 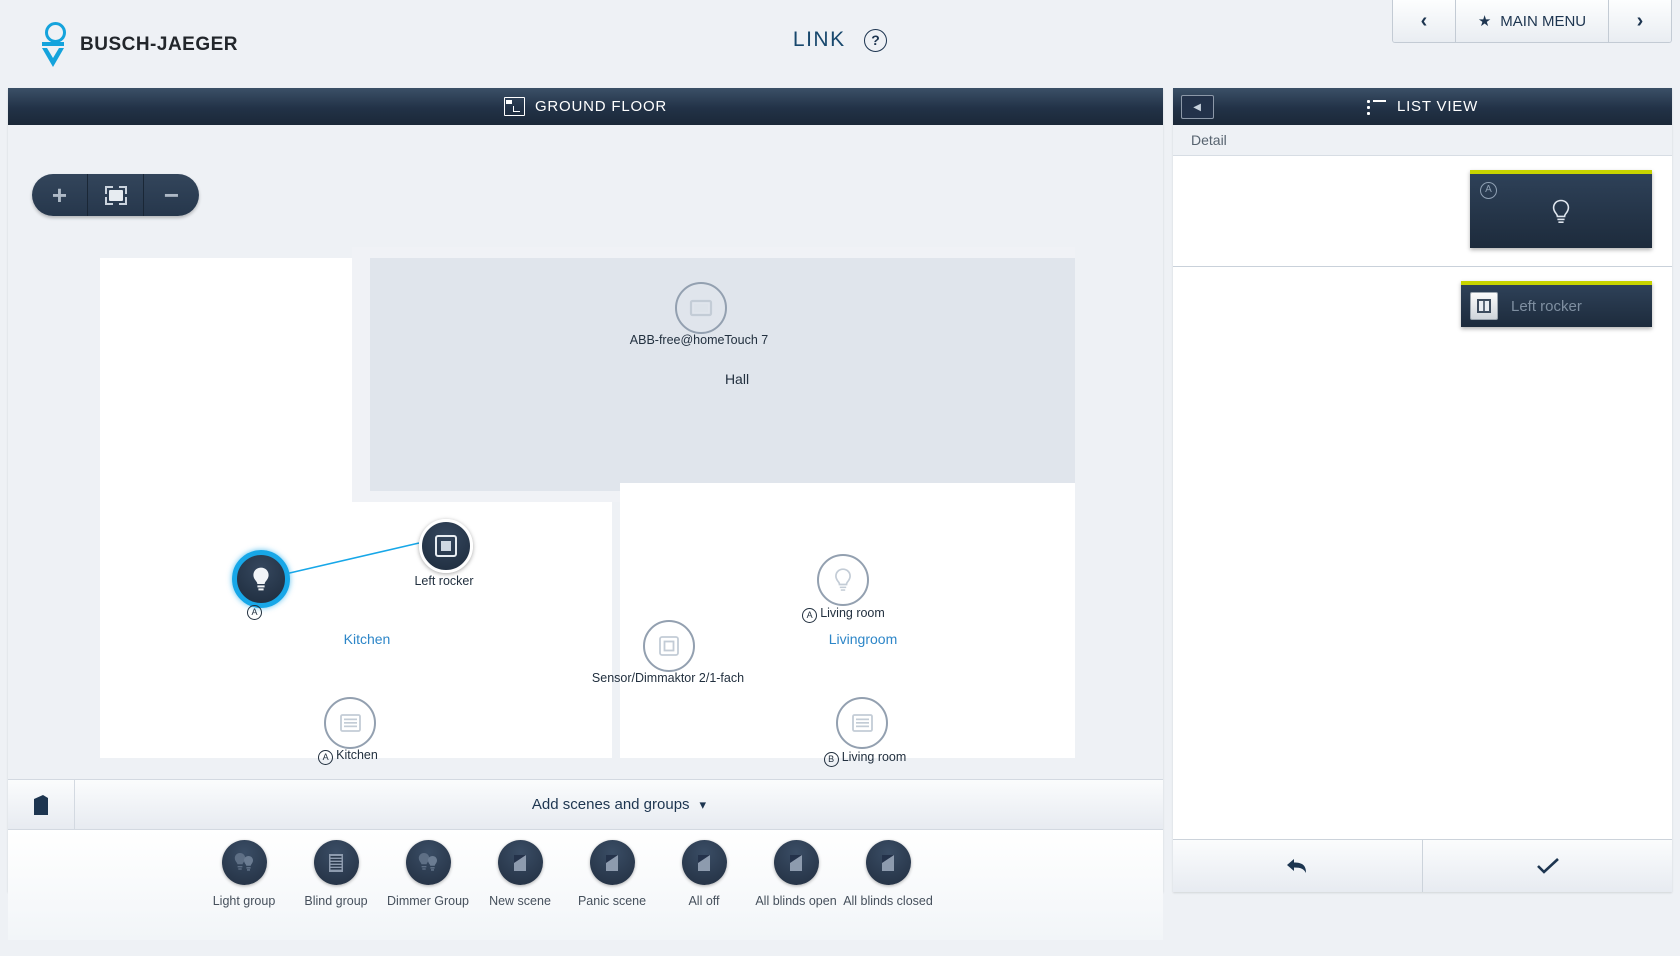 I want to click on main-menu-bar: ‹ ★ MAIN MENU ›, so click(x=1532, y=21).